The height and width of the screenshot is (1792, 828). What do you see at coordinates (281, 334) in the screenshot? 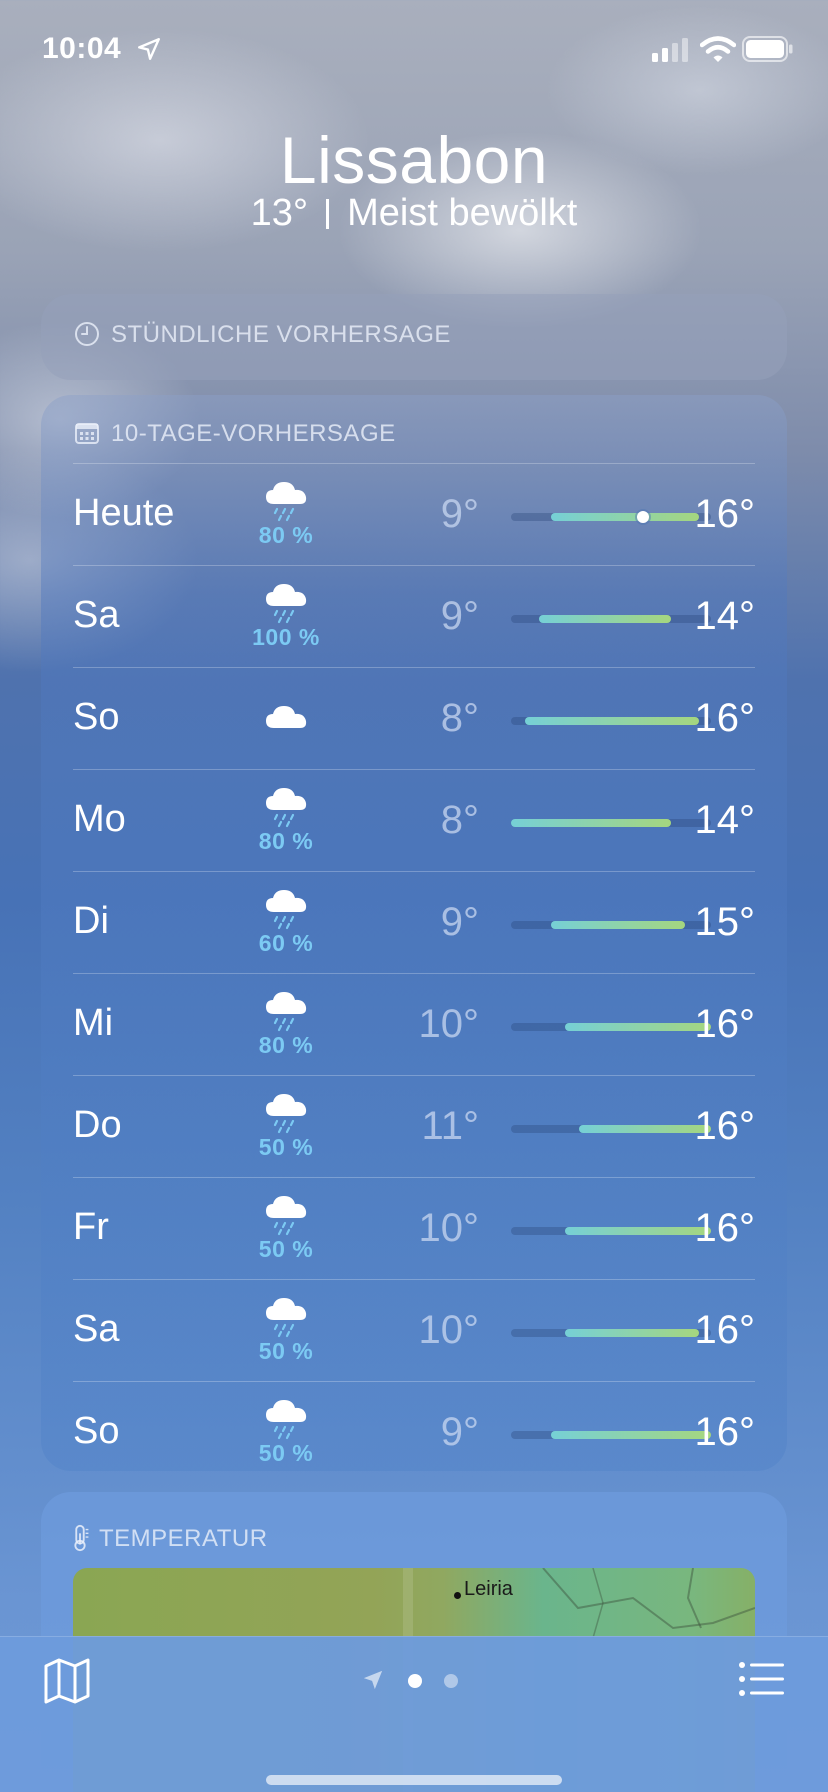
I see `hourly-forecast-label: STÜNDLICHE VORHERSAGE` at bounding box center [281, 334].